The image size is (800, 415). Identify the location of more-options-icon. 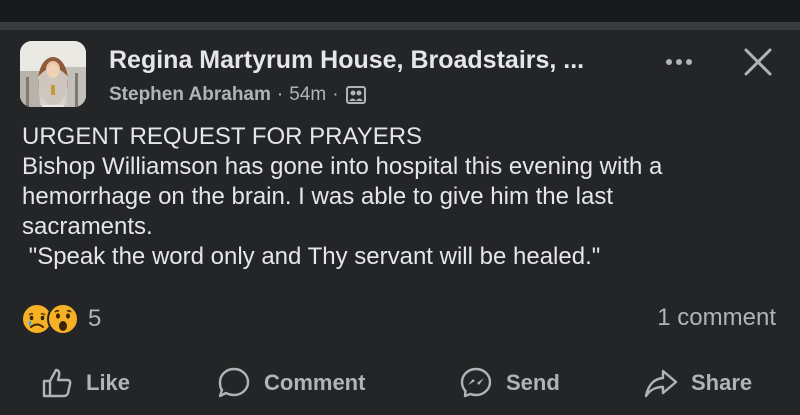
(680, 62).